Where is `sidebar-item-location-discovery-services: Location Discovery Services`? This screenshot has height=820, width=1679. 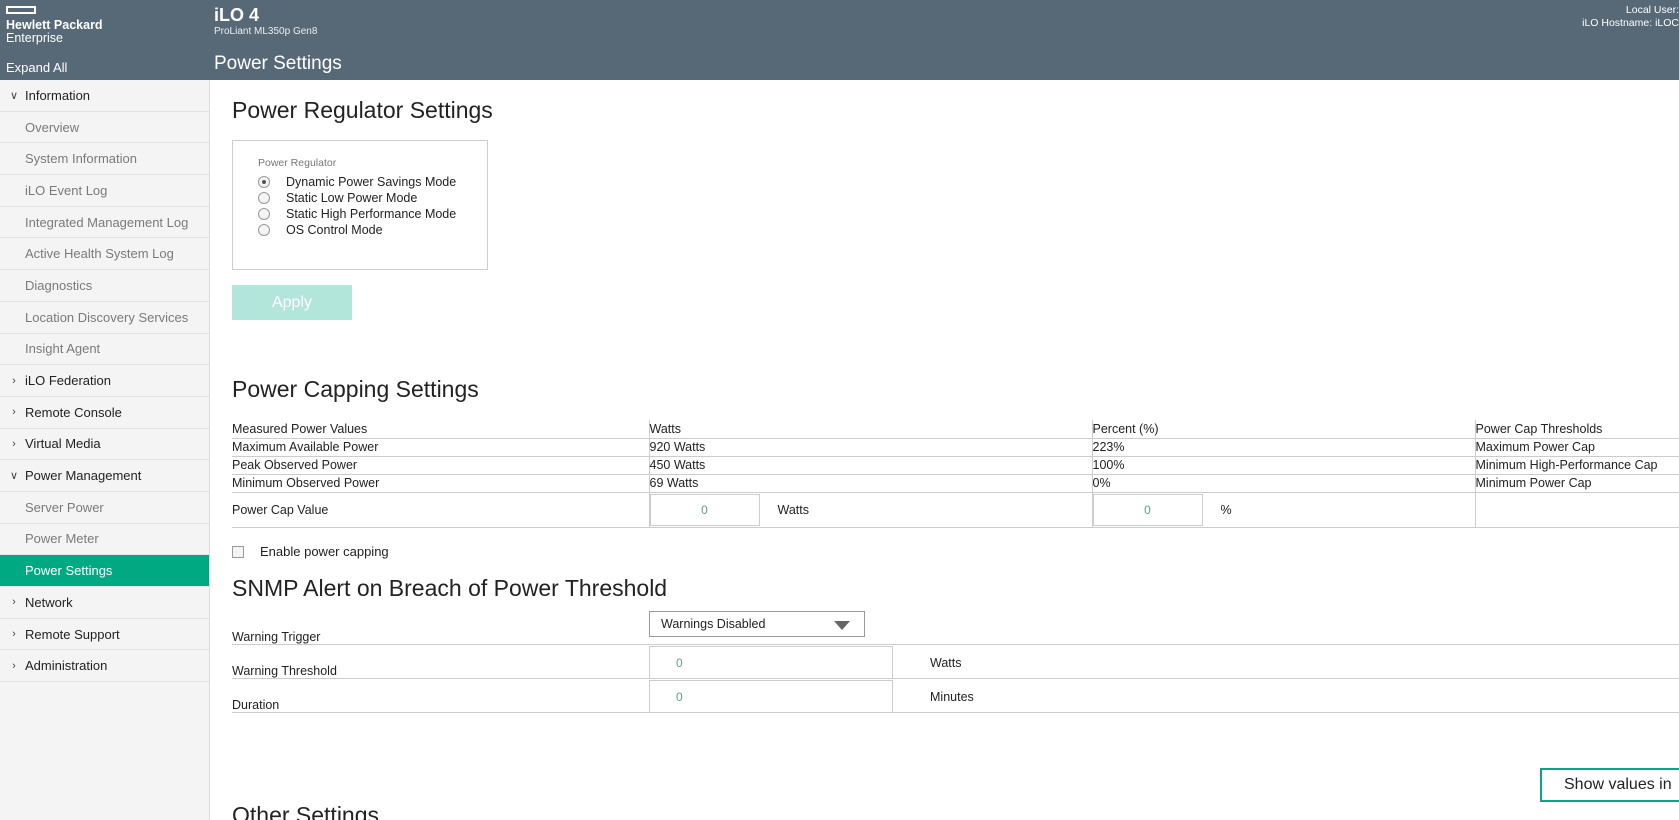 sidebar-item-location-discovery-services: Location Discovery Services is located at coordinates (104, 318).